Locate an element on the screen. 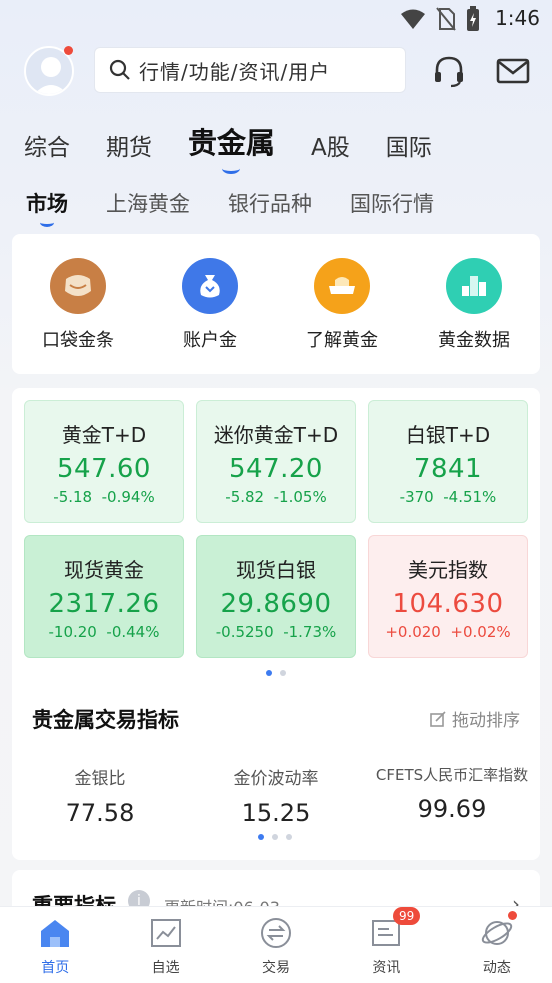 The width and height of the screenshot is (552, 983). avatar-notification-dot is located at coordinates (68, 50).